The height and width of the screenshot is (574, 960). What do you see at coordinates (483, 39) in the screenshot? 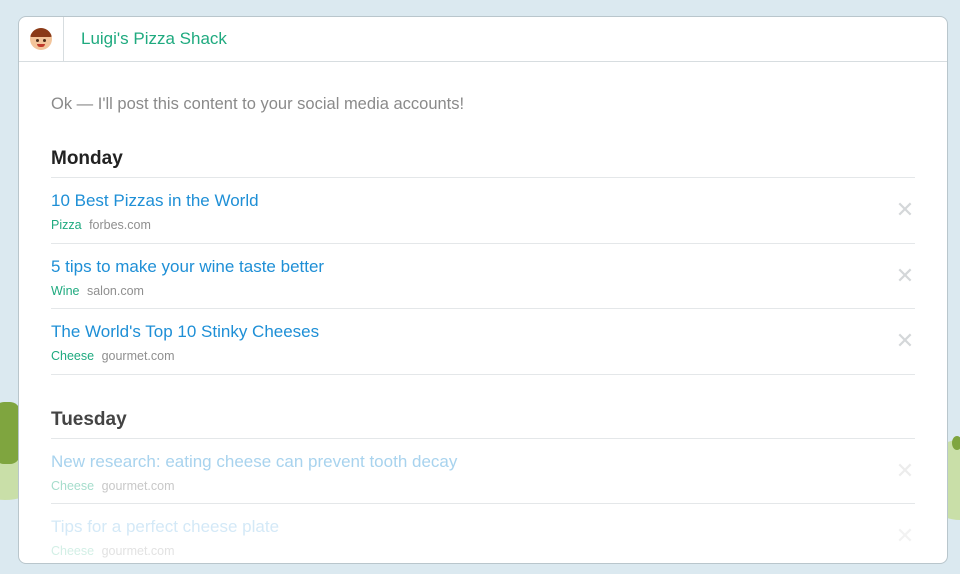
I see `card-header: Luigi's Pizza Shack` at bounding box center [483, 39].